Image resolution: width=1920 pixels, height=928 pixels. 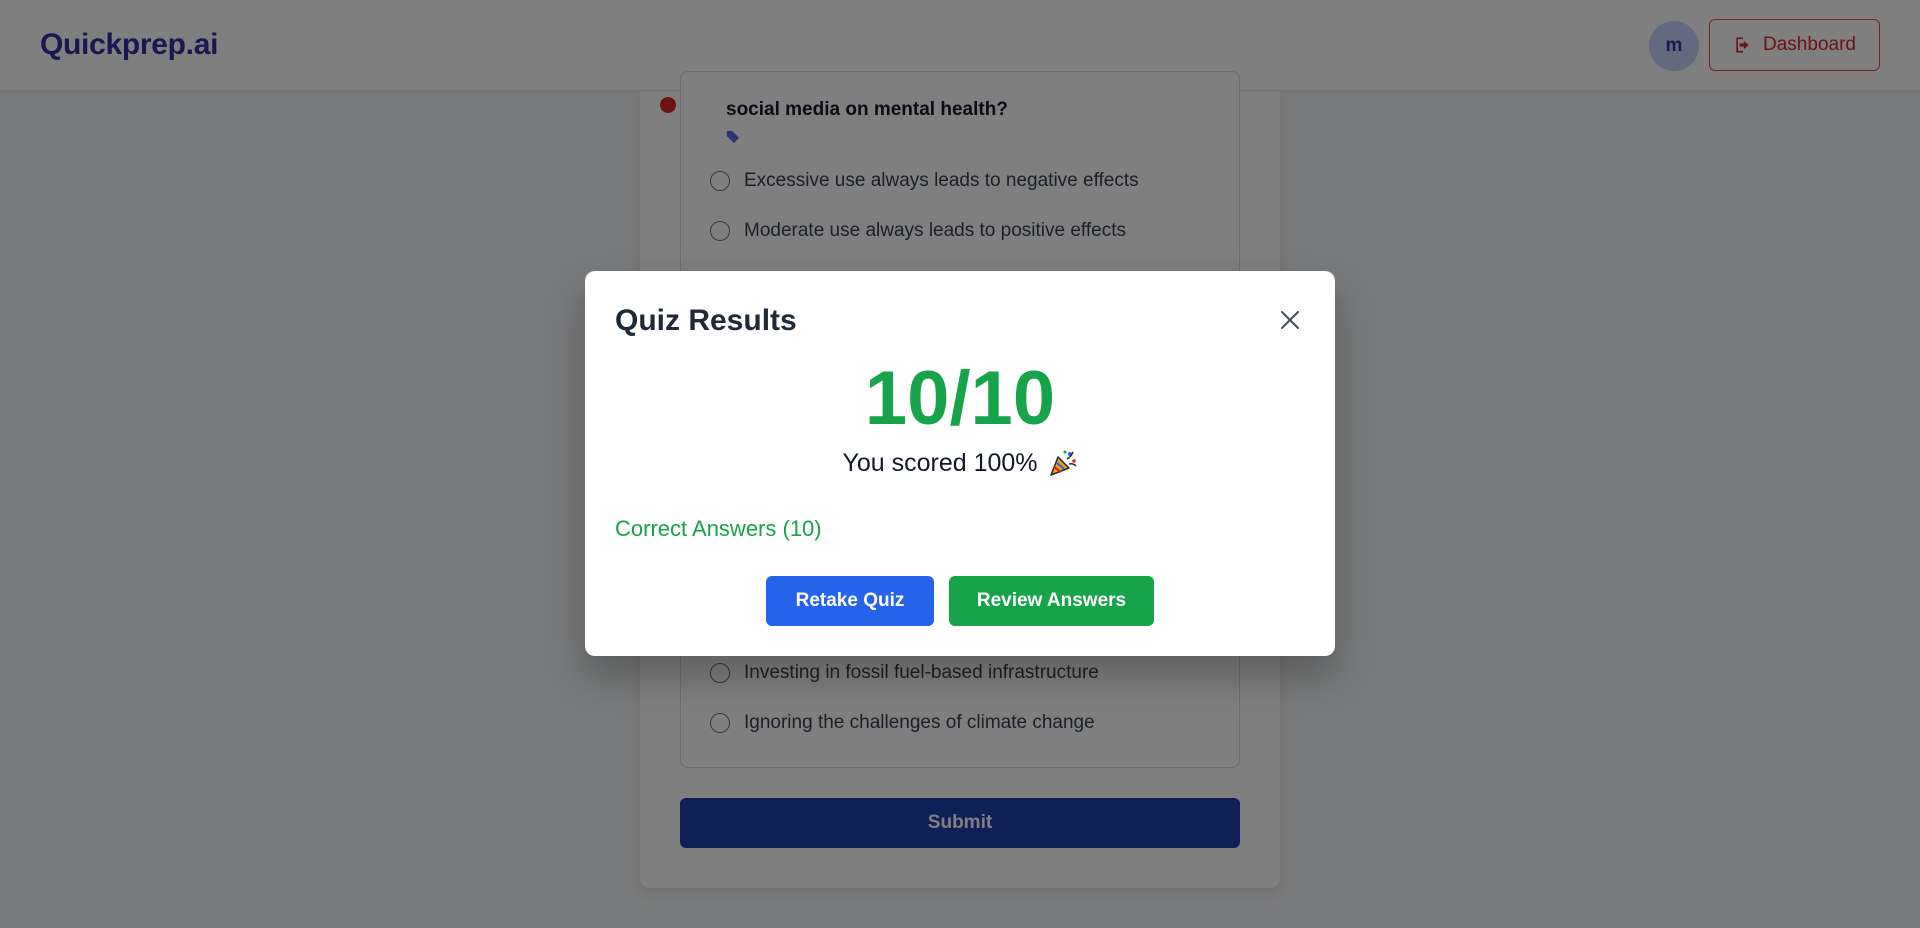 What do you see at coordinates (1063, 463) in the screenshot?
I see `party-popper-icon` at bounding box center [1063, 463].